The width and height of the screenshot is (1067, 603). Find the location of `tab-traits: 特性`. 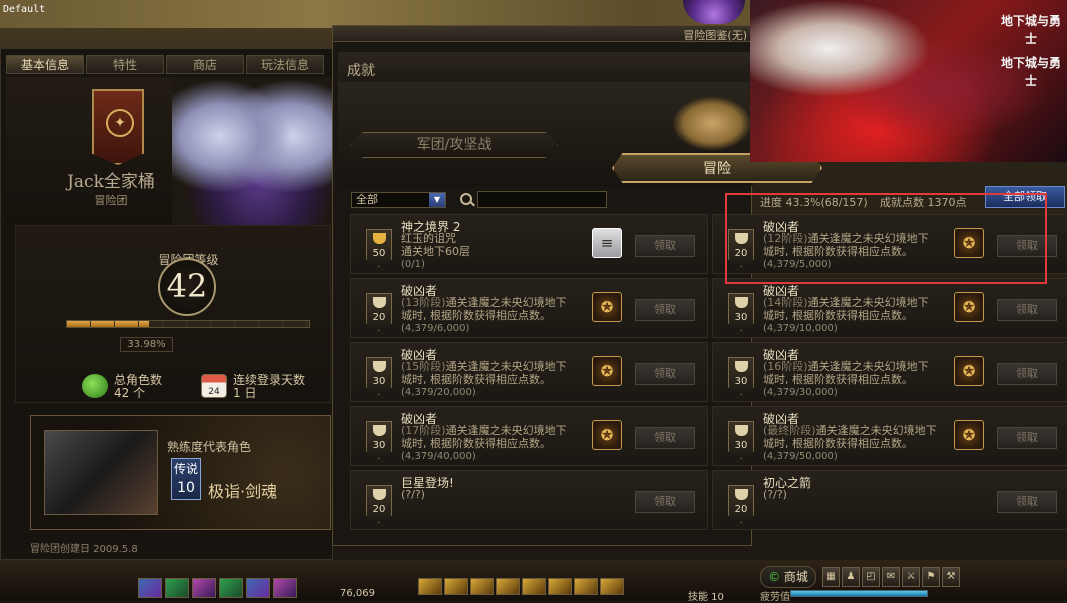

tab-traits: 特性 is located at coordinates (125, 64).